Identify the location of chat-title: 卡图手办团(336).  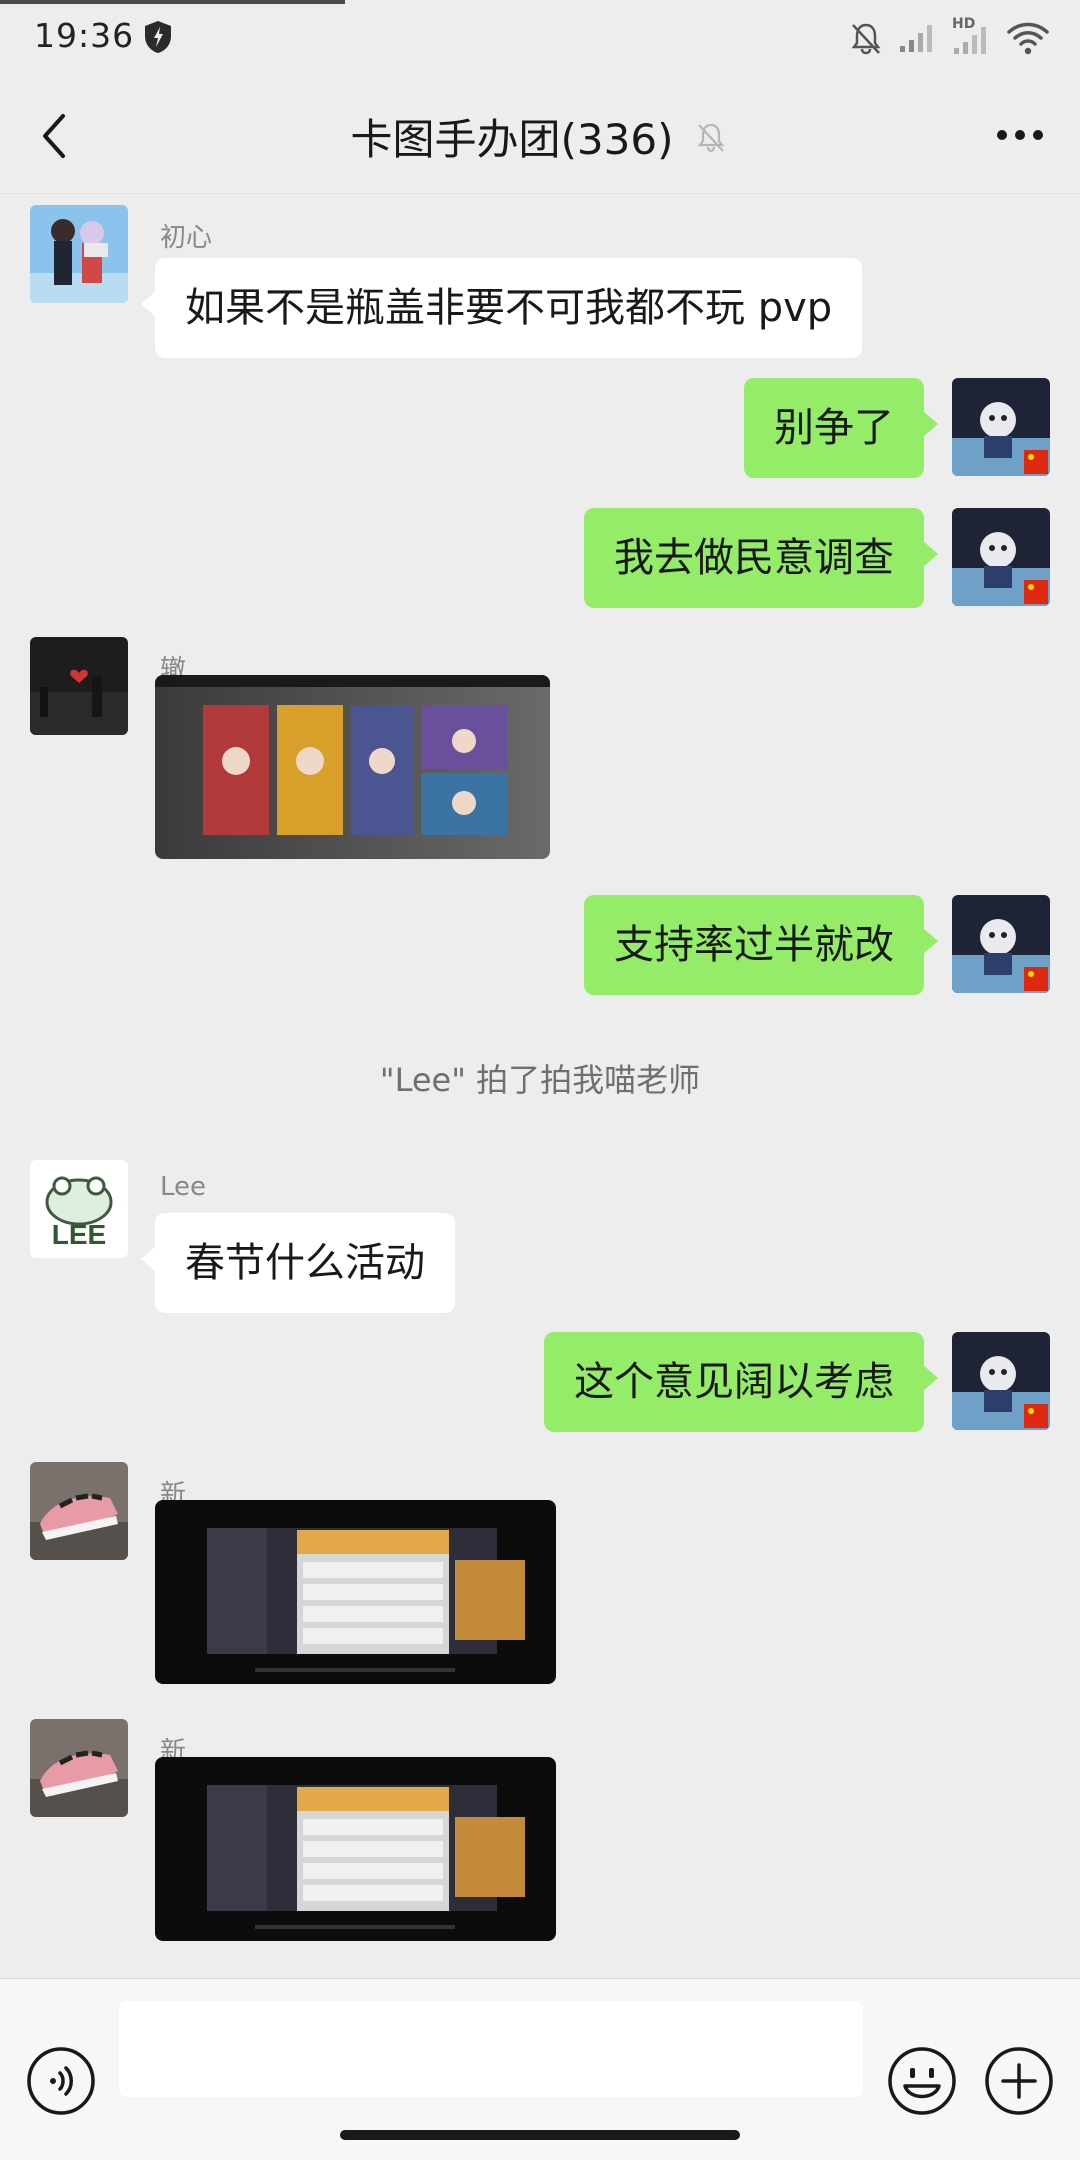
(512, 139).